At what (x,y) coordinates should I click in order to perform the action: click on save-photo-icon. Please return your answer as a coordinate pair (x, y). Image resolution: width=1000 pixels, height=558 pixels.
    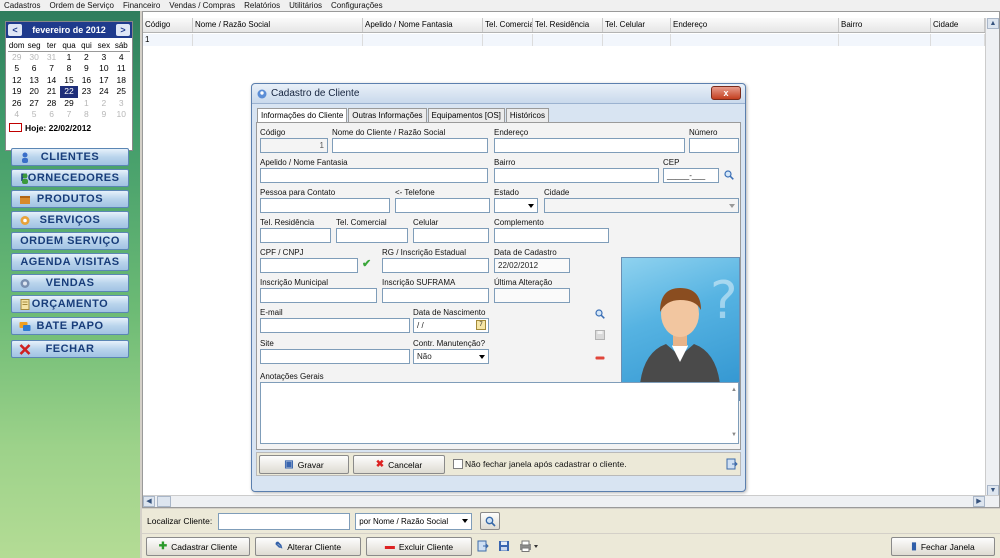
    Looking at the image, I should click on (600, 335).